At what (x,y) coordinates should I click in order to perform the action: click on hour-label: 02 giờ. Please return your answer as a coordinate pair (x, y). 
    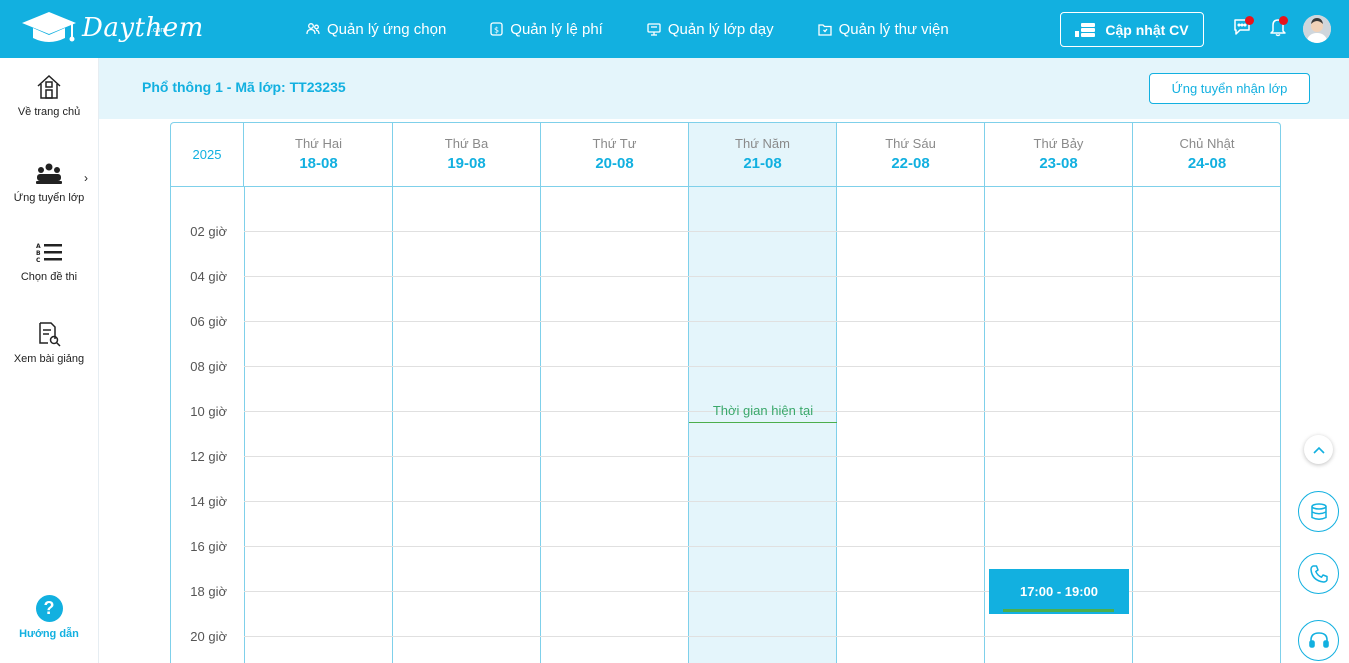
    Looking at the image, I should click on (208, 231).